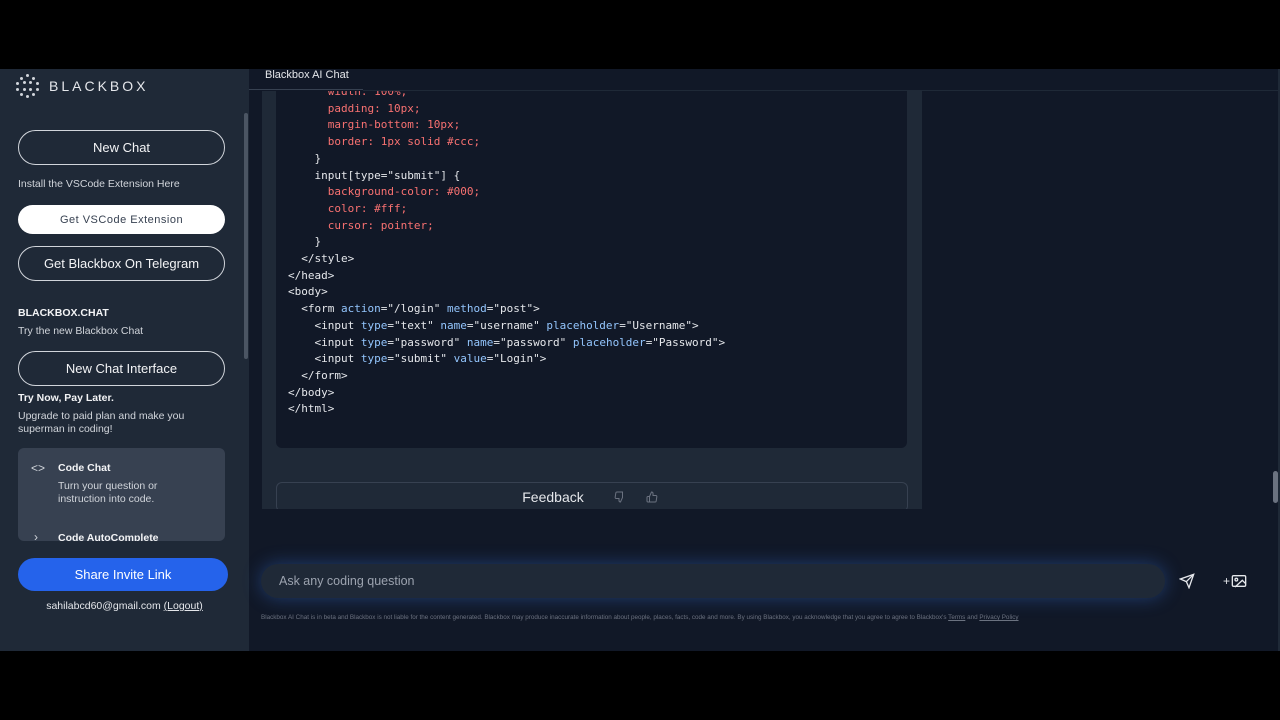 Image resolution: width=1280 pixels, height=720 pixels. What do you see at coordinates (81, 331) in the screenshot?
I see `blackbox-chat-subtext: Try the new Blackbox Chat` at bounding box center [81, 331].